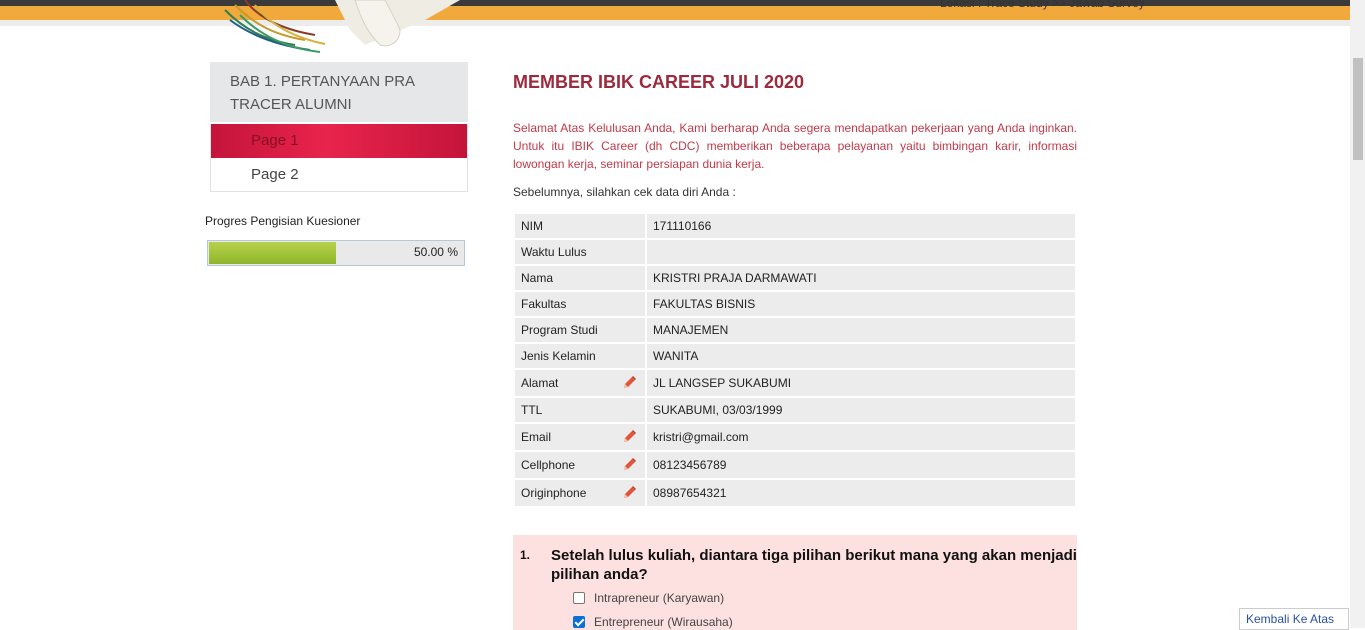 The image size is (1365, 630). I want to click on edit-address-pencil-icon, so click(629, 383).